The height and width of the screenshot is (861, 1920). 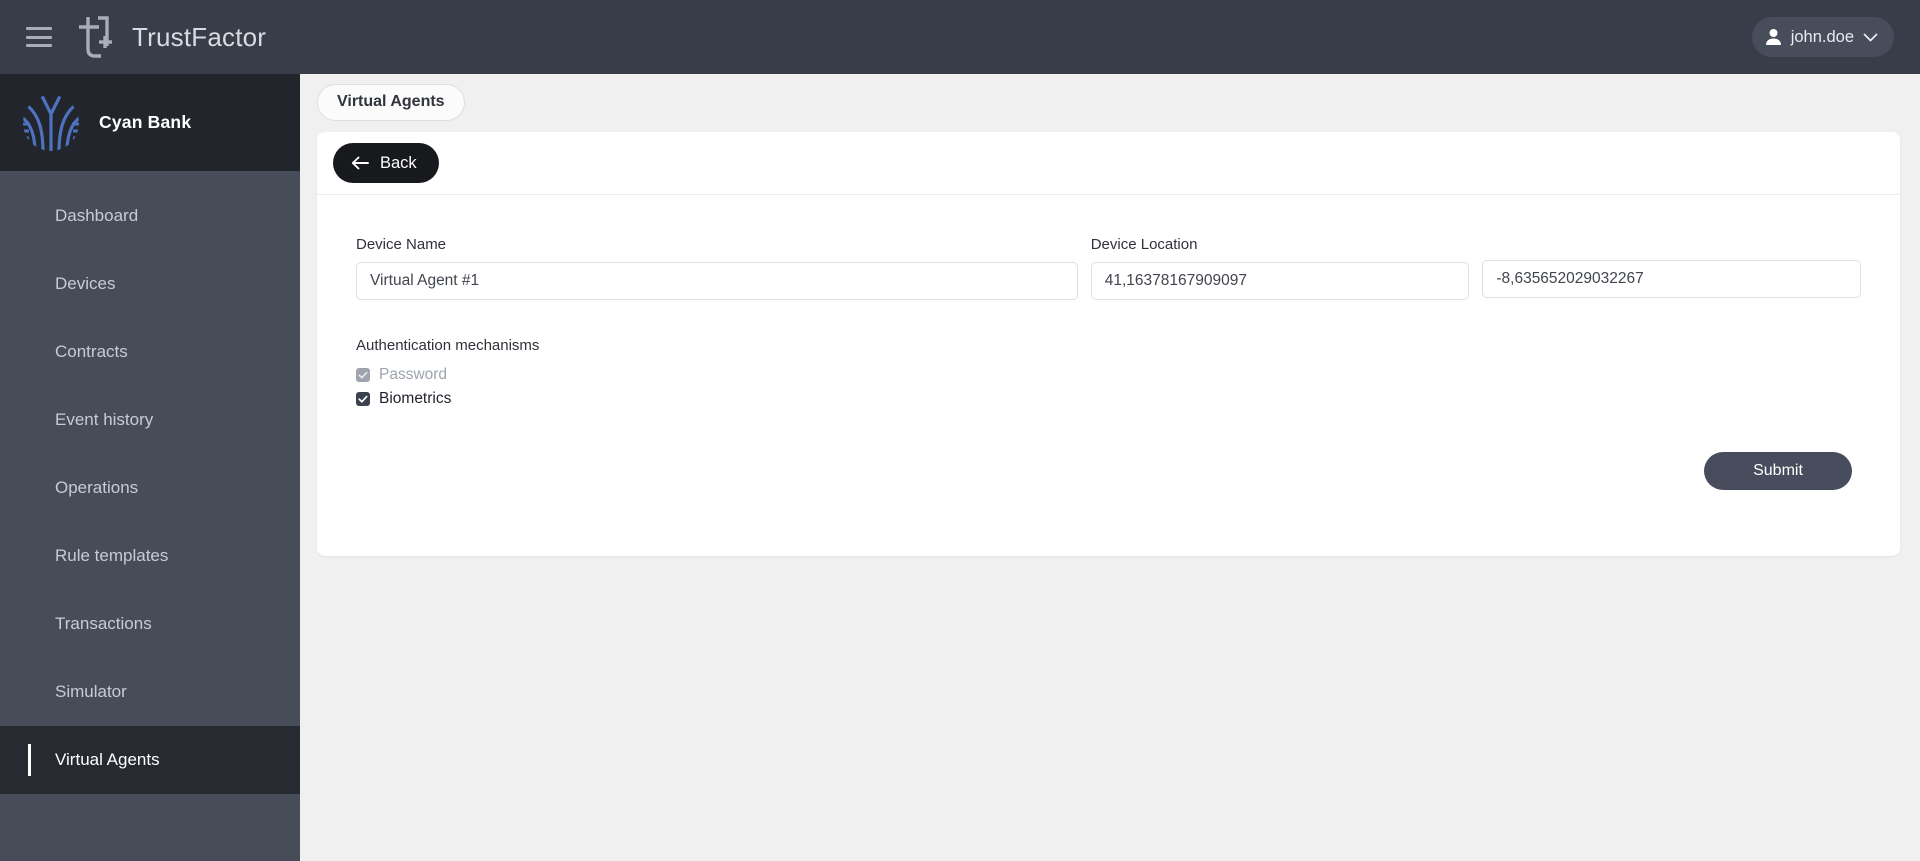 I want to click on top-bar: TrustFactor john.doe, so click(x=960, y=37).